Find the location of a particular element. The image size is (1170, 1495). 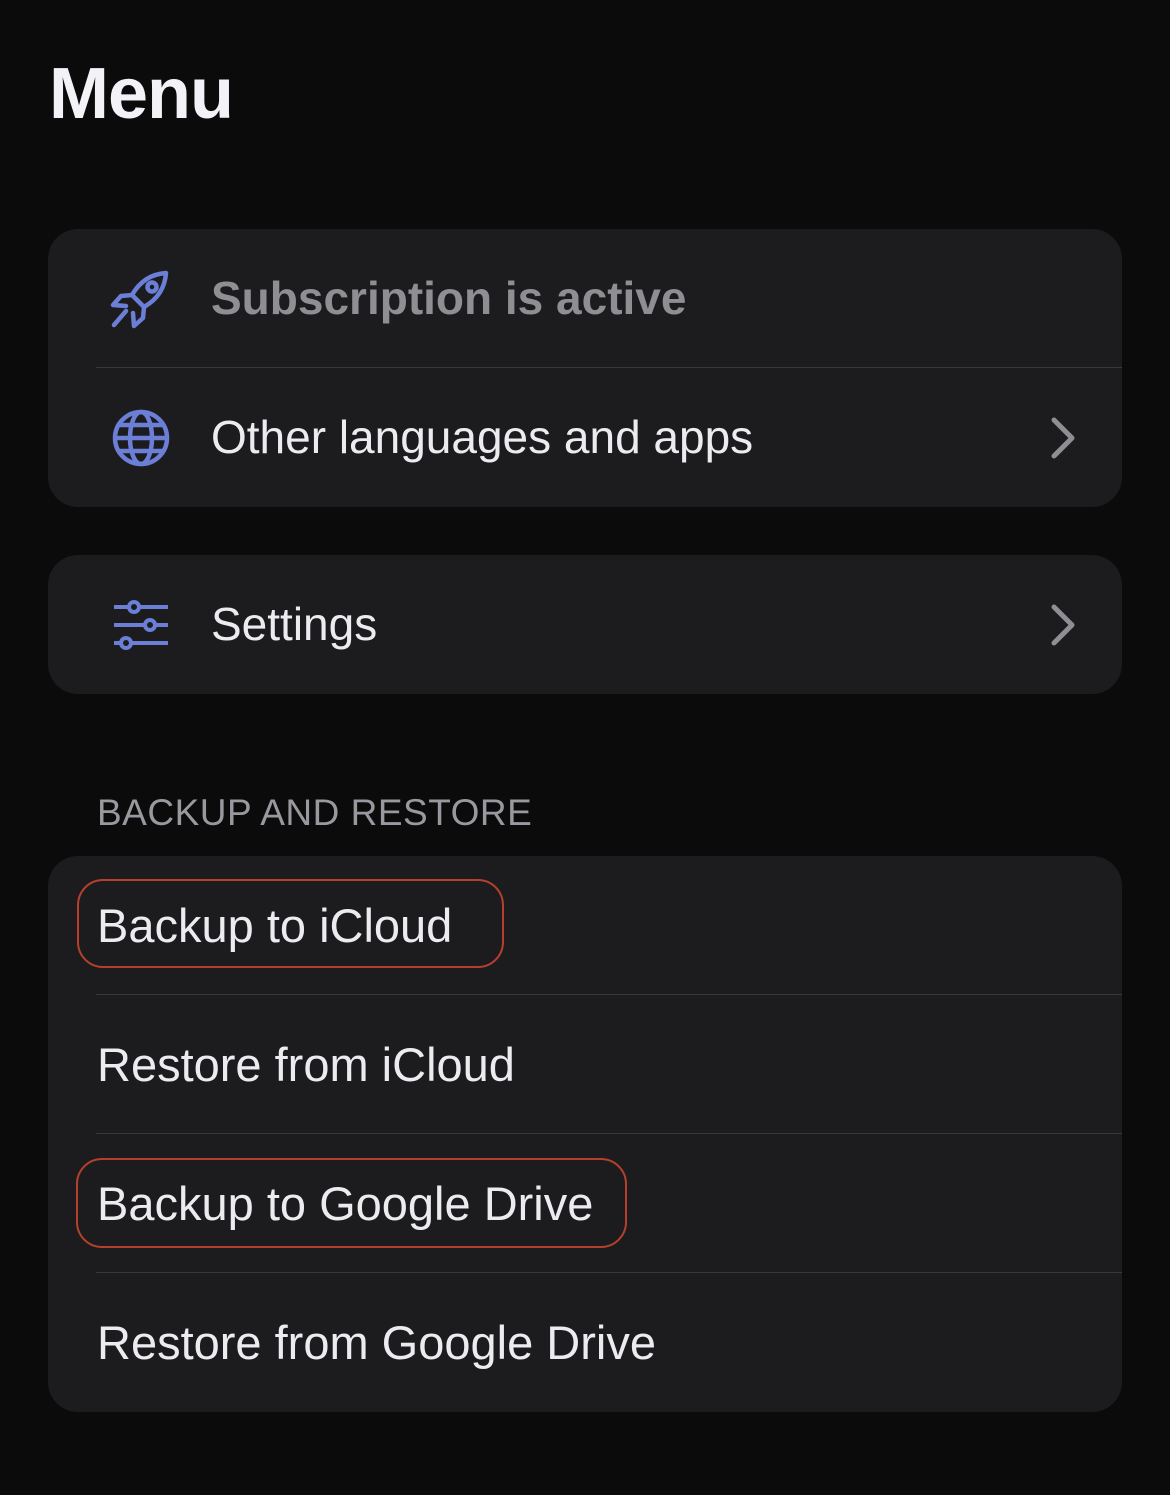

restore-google-drive-row: Restore from Google Drive is located at coordinates (585, 1342).